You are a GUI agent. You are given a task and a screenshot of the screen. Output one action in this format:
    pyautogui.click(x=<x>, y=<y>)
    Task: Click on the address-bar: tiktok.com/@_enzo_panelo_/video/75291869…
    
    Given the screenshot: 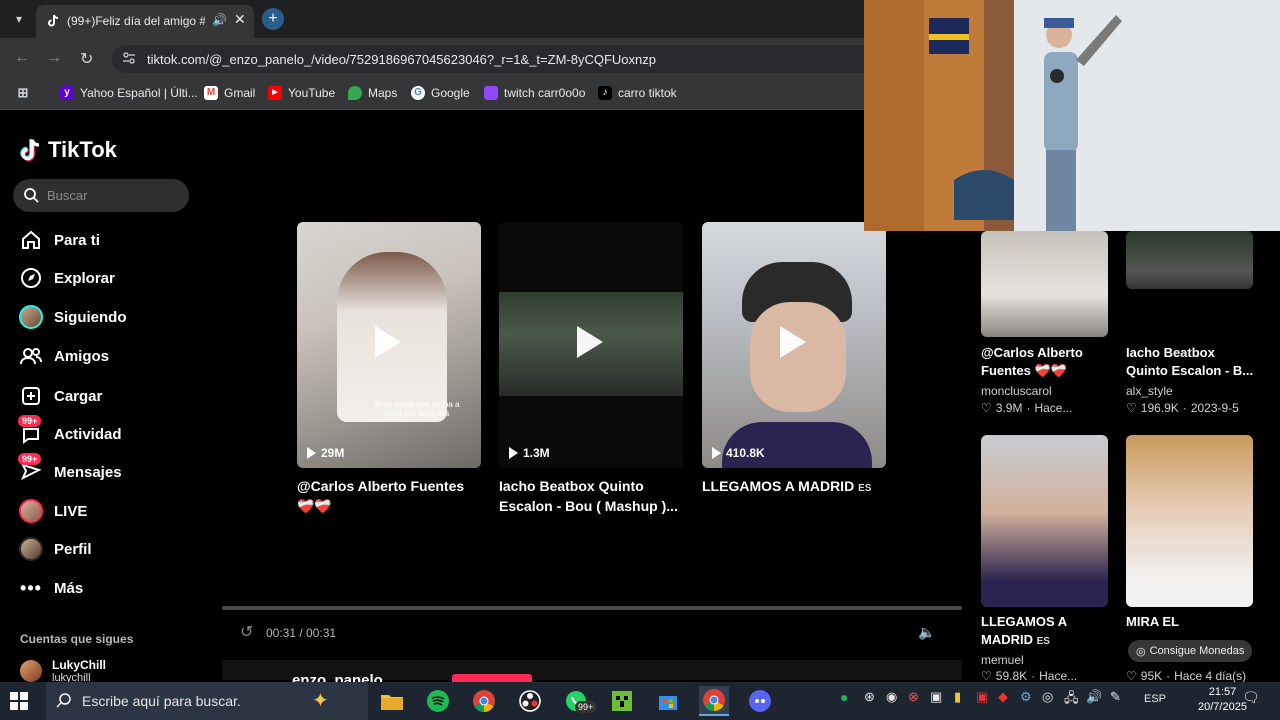 What is the action you would take?
    pyautogui.click(x=488, y=59)
    